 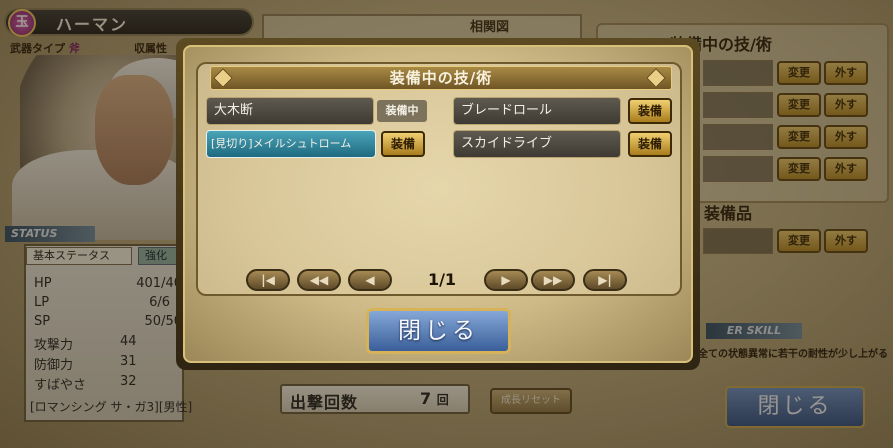 What do you see at coordinates (441, 78) in the screenshot?
I see `modal-title: 装備中の技/術` at bounding box center [441, 78].